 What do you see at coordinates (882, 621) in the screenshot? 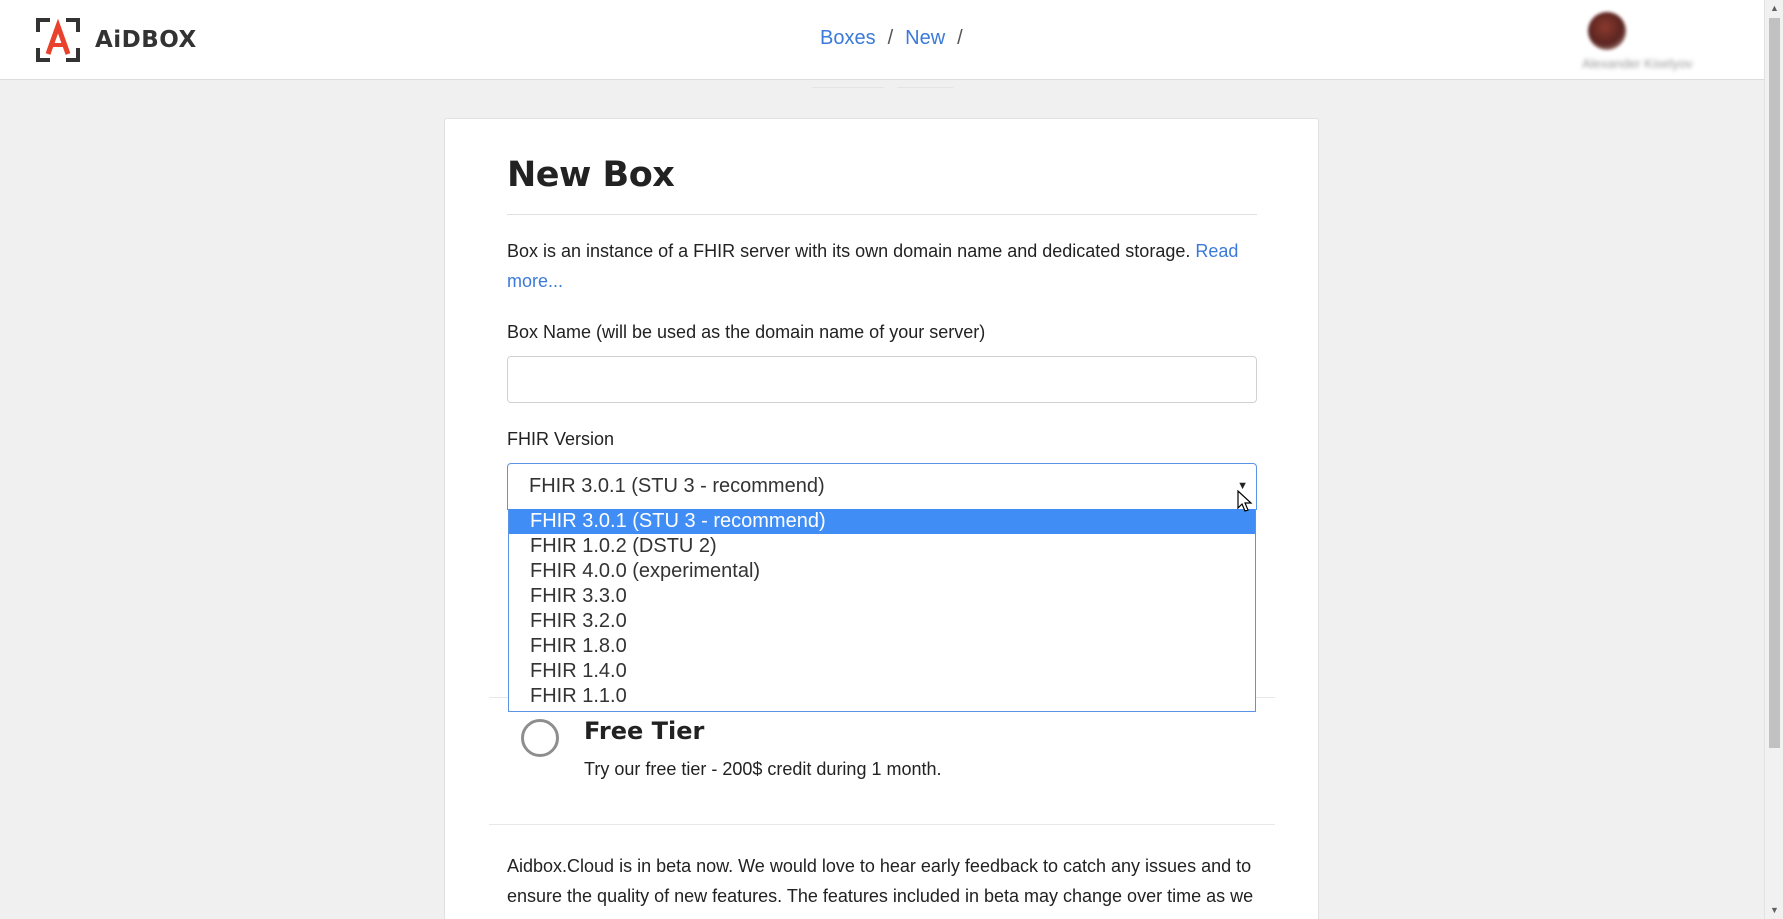
I see `fhir-option: FHIR 3.2.0` at bounding box center [882, 621].